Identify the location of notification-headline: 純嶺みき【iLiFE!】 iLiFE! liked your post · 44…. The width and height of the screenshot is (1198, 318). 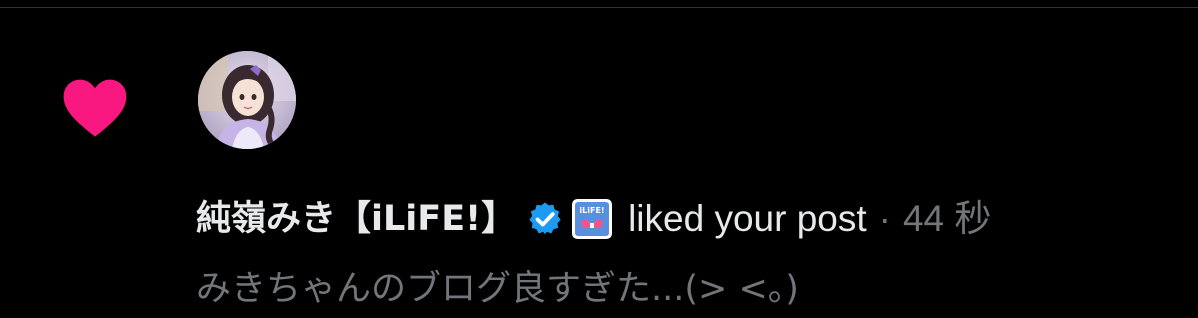
(593, 219).